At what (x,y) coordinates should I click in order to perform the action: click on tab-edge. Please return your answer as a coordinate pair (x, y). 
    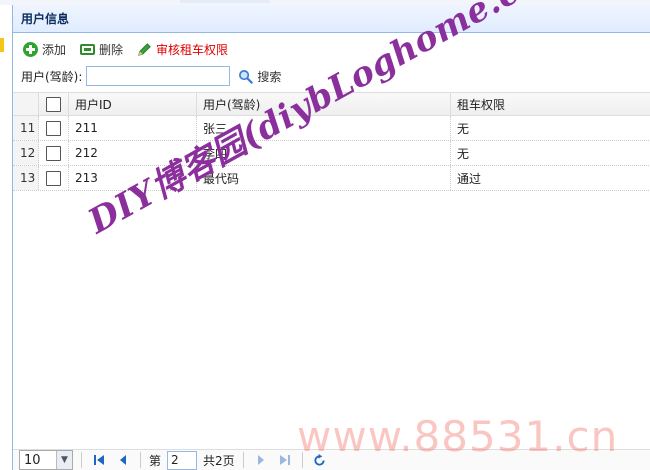
    Looking at the image, I should click on (225, 1).